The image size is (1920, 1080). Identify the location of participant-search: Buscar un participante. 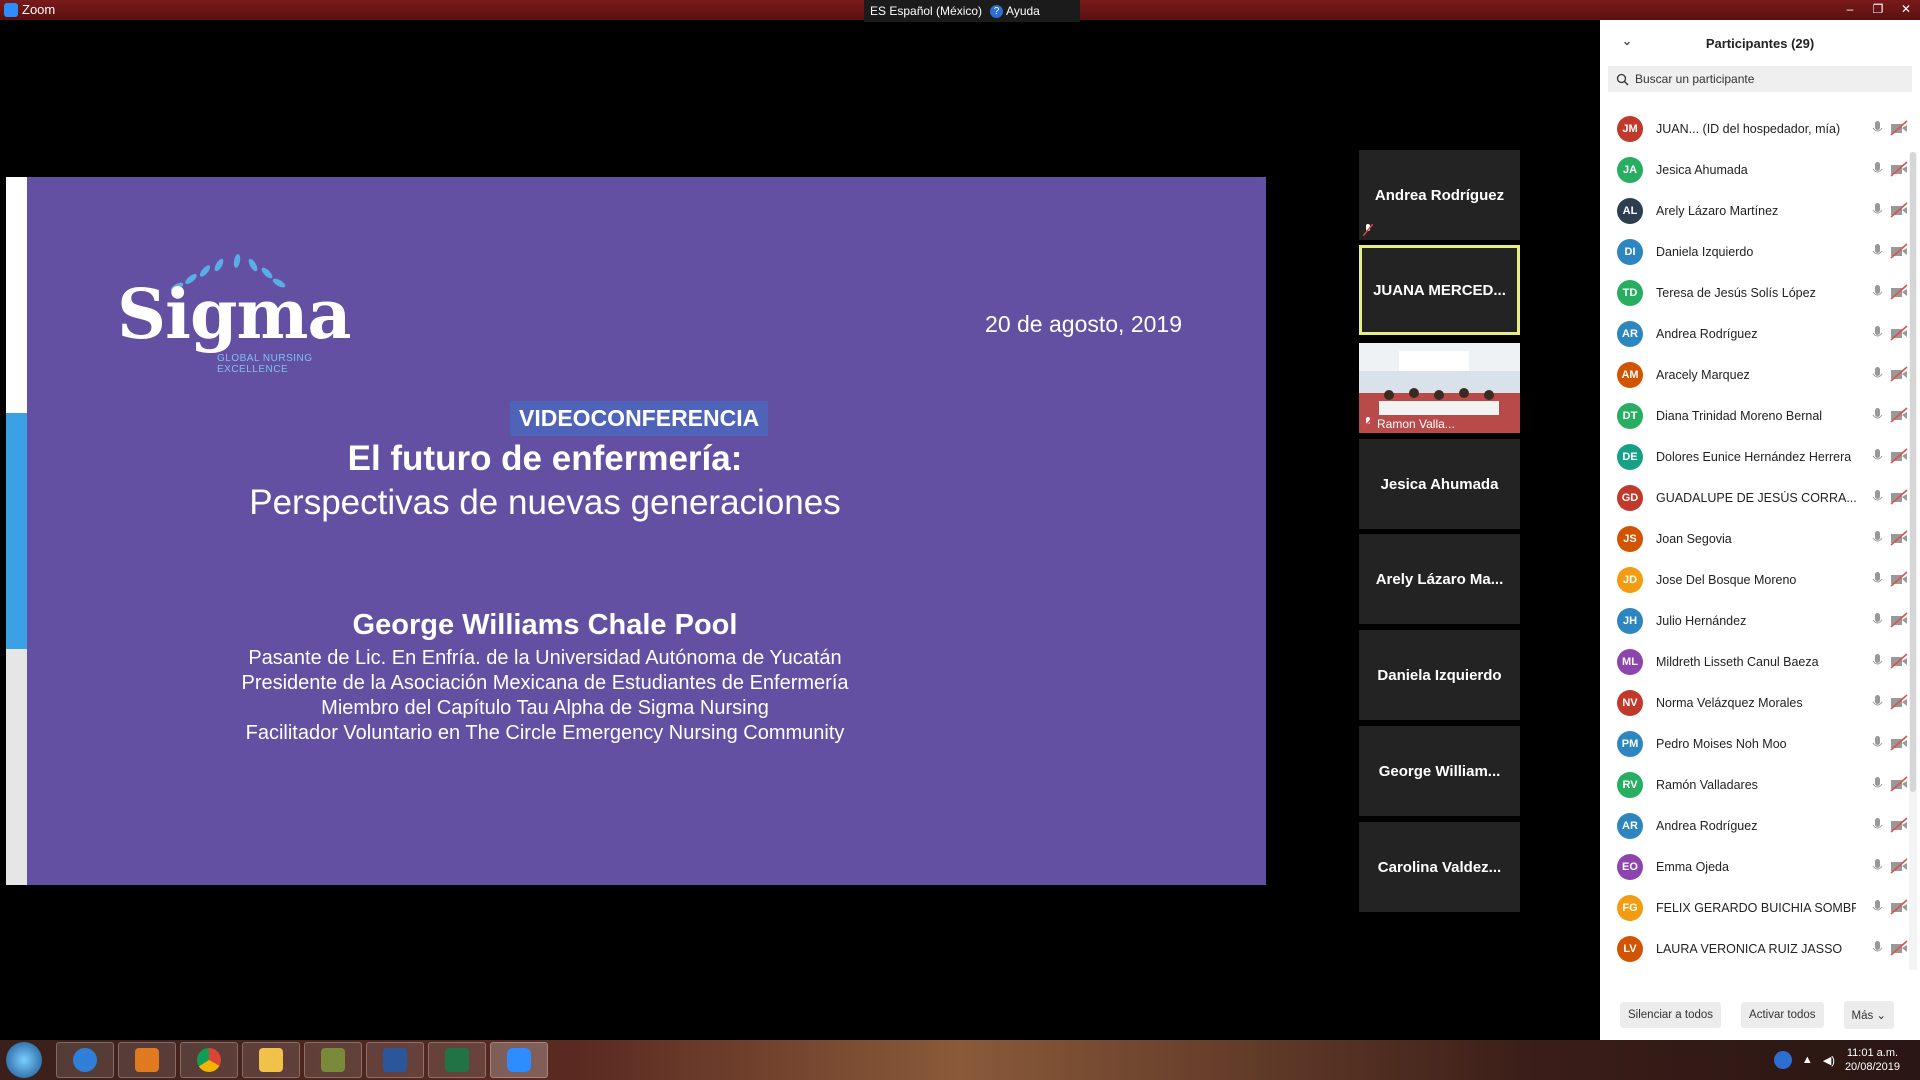
(1760, 79).